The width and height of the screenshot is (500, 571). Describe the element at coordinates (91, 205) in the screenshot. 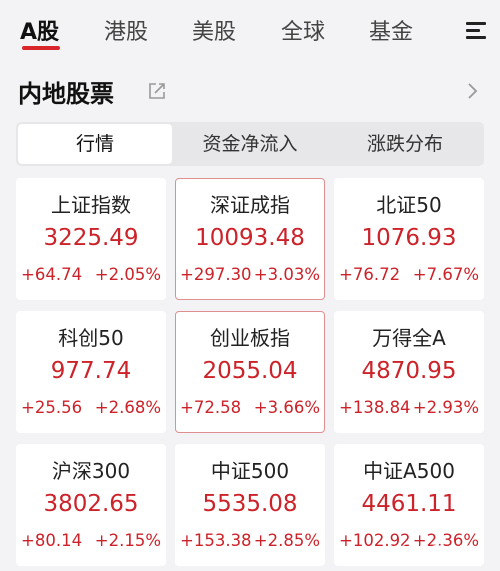

I see `index-name: 上证指数` at that location.